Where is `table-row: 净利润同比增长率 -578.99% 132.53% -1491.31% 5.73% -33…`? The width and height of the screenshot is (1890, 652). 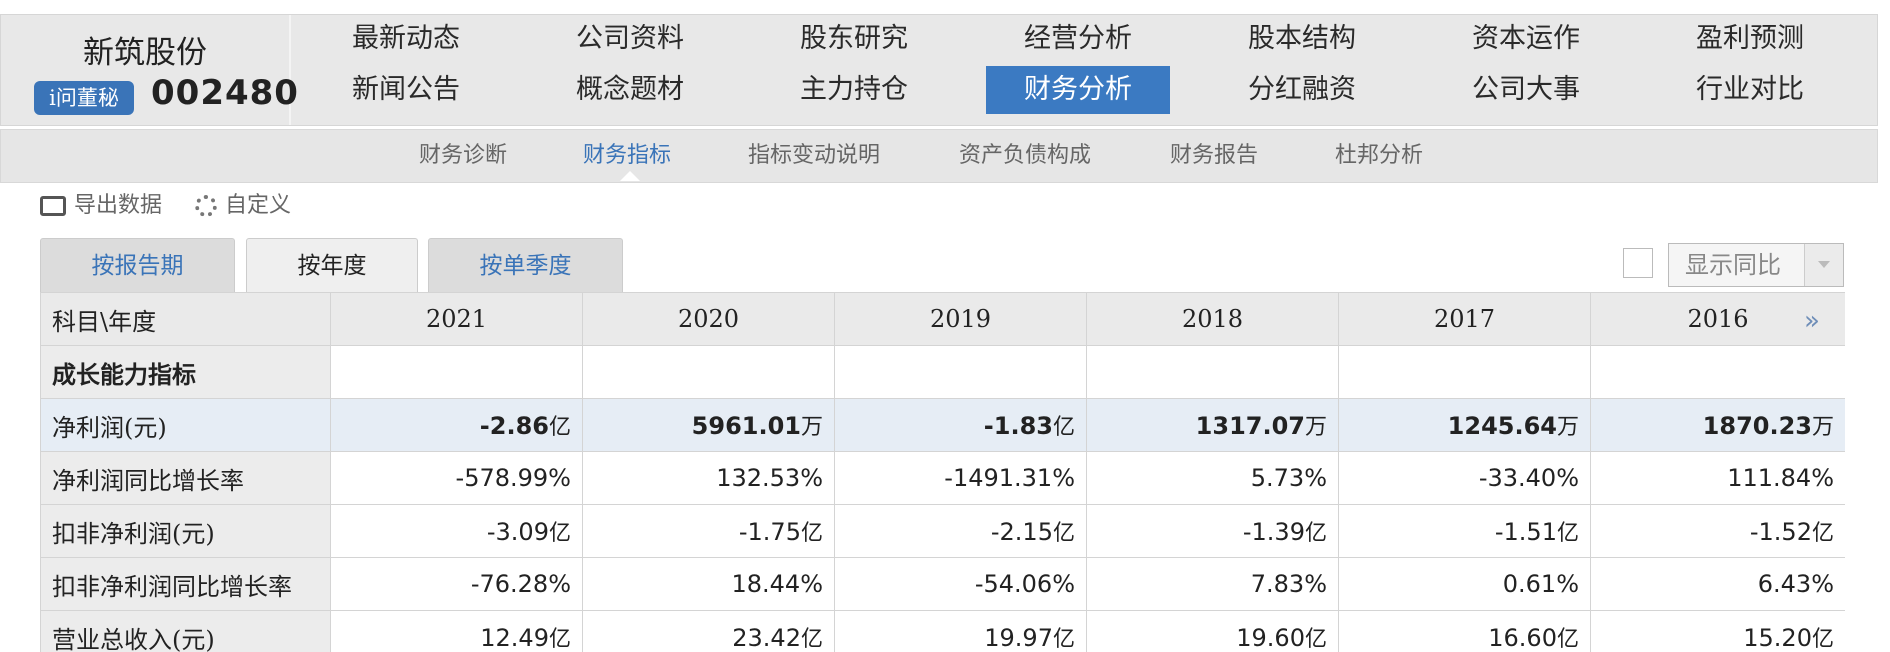
table-row: 净利润同比增长率 -578.99% 132.53% -1491.31% 5.73% -33… is located at coordinates (942, 478).